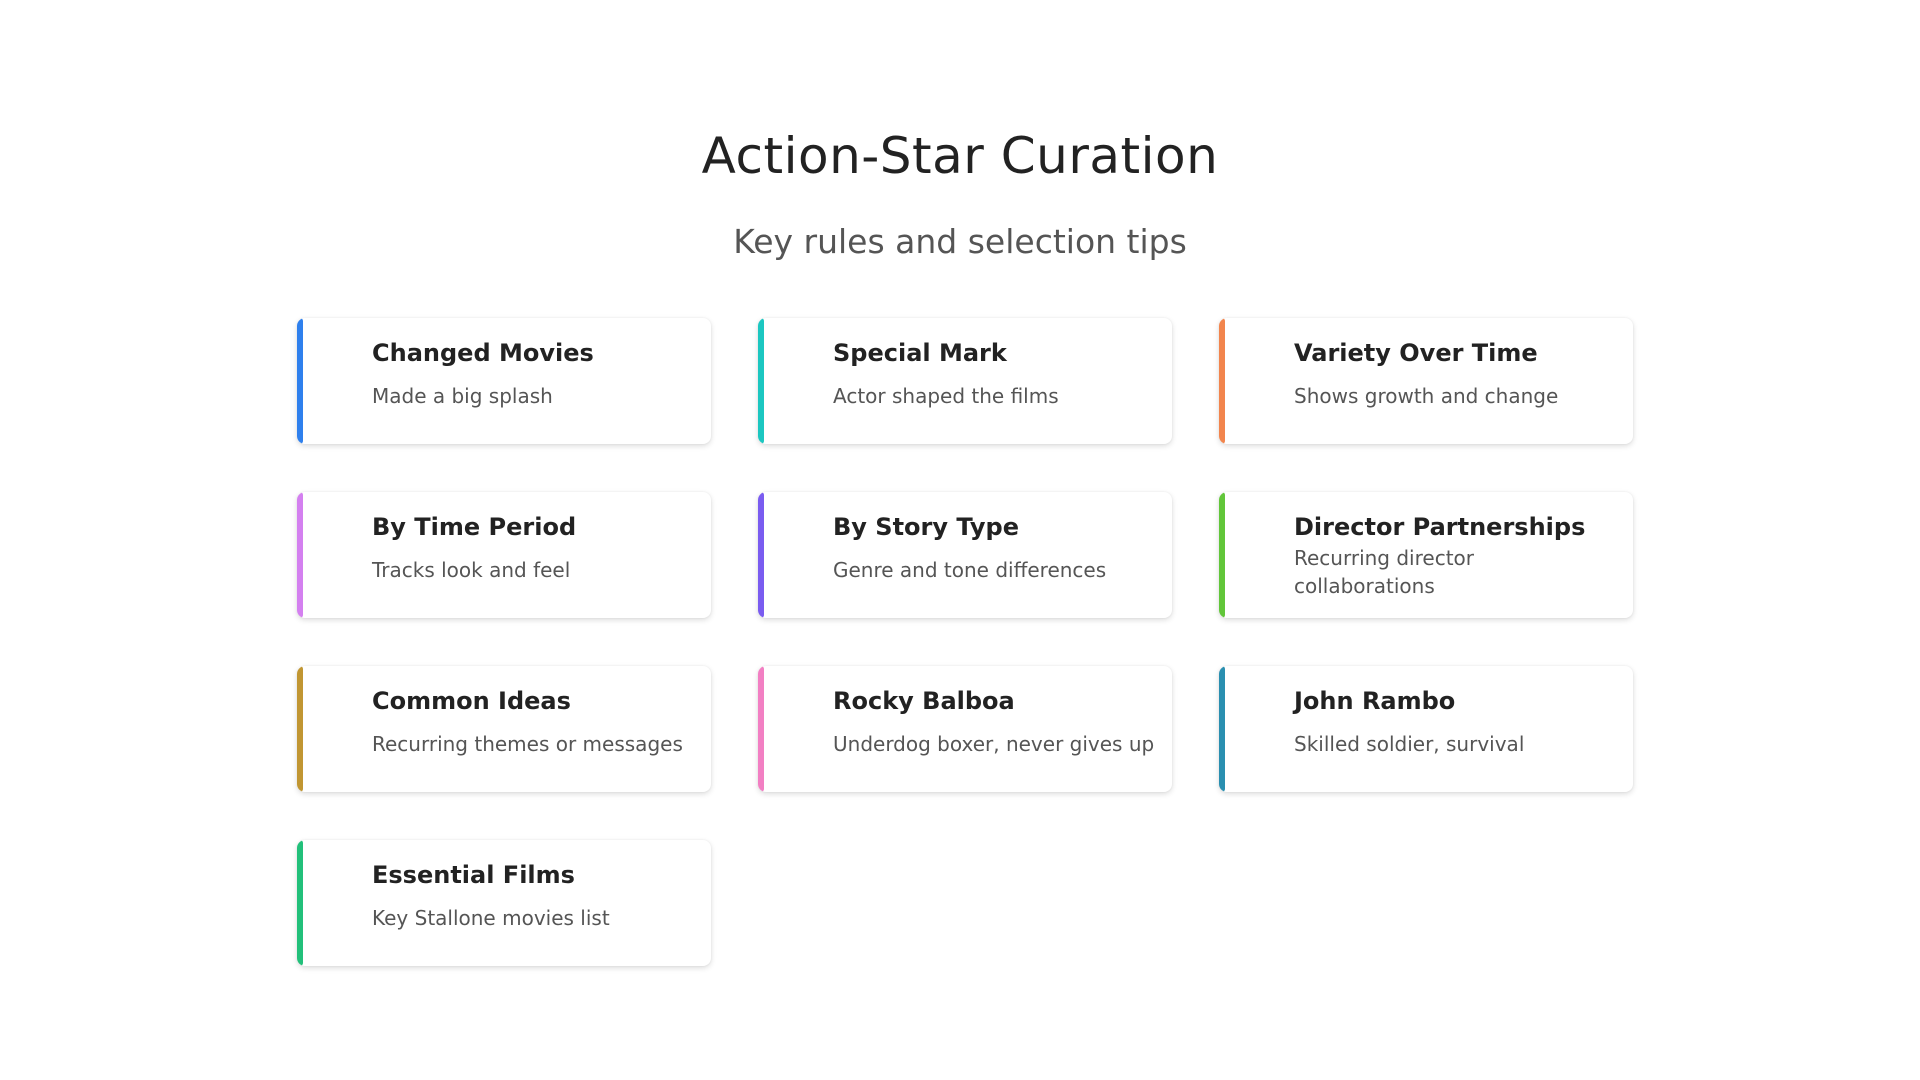 The height and width of the screenshot is (1080, 1920). What do you see at coordinates (924, 701) in the screenshot?
I see `card-title: Rocky Balboa` at bounding box center [924, 701].